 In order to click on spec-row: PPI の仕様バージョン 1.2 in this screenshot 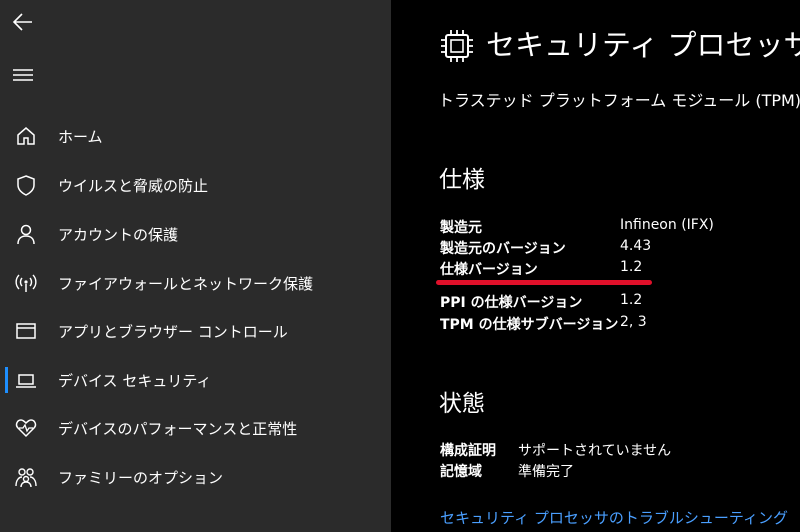, I will do `click(620, 303)`.